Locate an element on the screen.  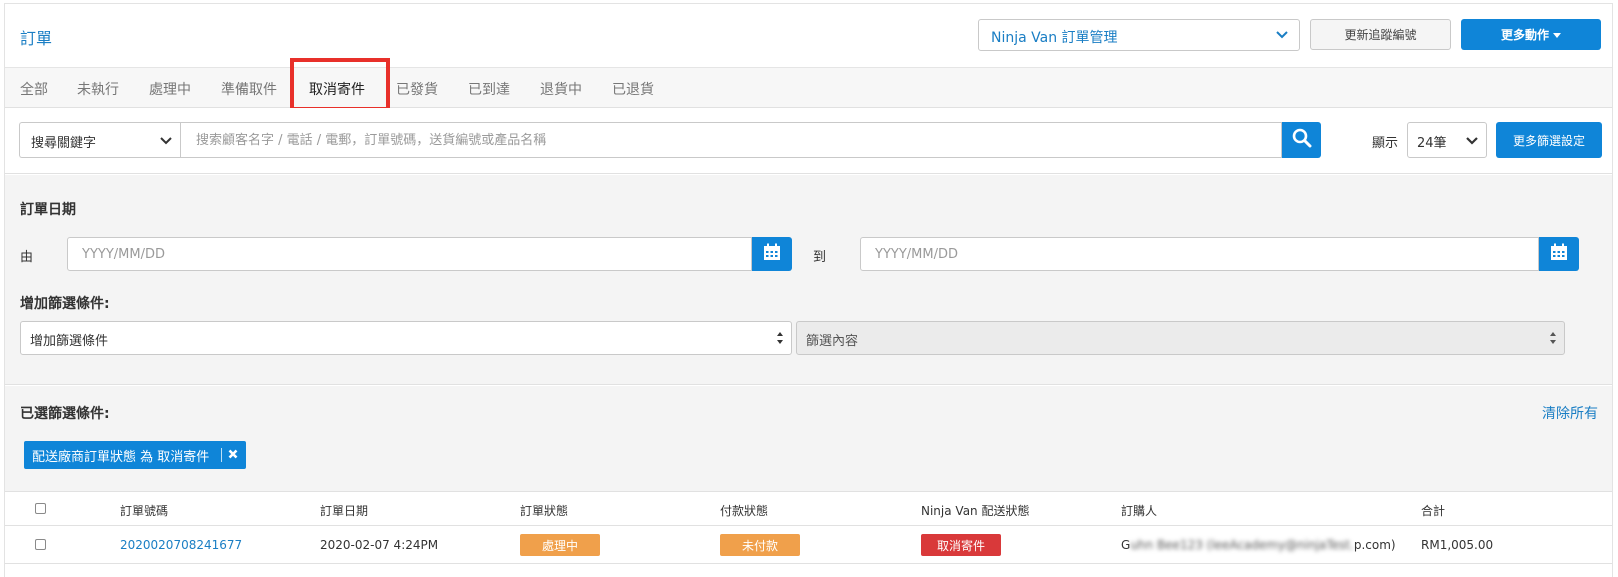
carrier-select-value: Ninja Van 訂單管理 is located at coordinates (1054, 38).